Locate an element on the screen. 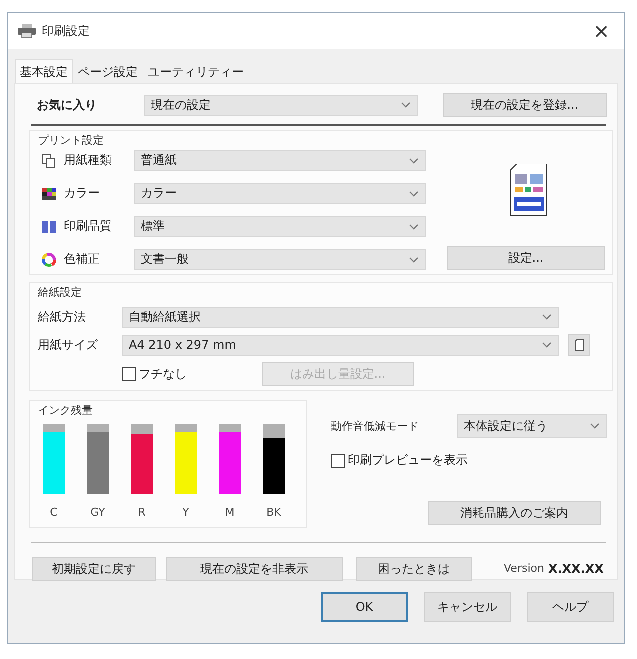 Image resolution: width=637 pixels, height=659 pixels. ink-label: M is located at coordinates (230, 512).